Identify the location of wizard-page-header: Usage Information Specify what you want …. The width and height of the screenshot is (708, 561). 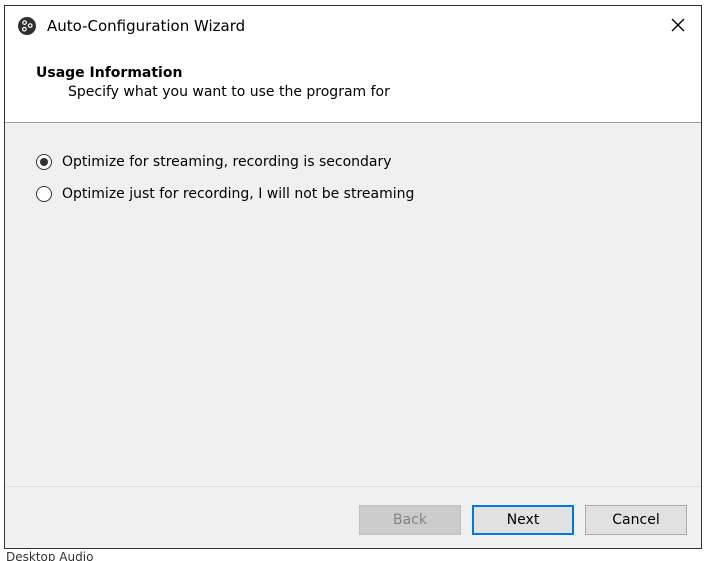
(353, 84).